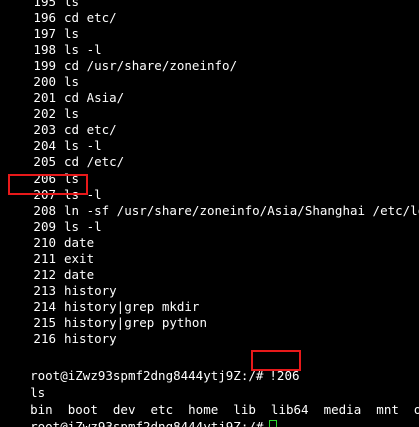  What do you see at coordinates (79, 258) in the screenshot?
I see `history-command: exit` at bounding box center [79, 258].